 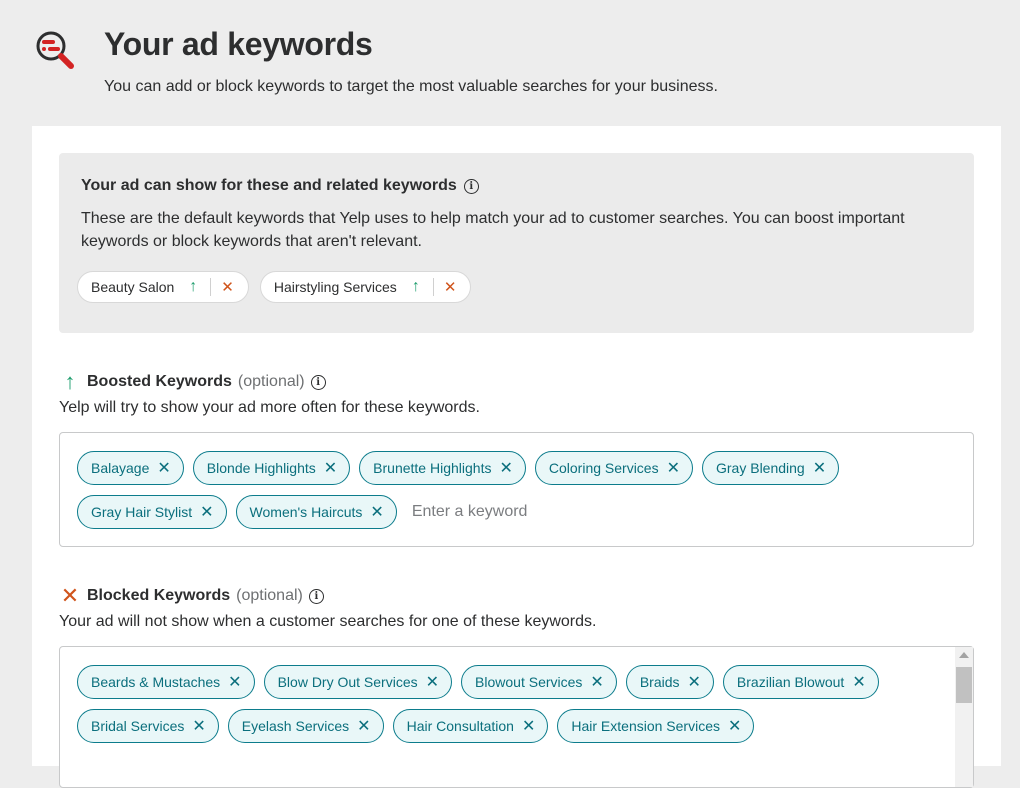 I want to click on keyword-label: Hair Extension Services, so click(x=645, y=726).